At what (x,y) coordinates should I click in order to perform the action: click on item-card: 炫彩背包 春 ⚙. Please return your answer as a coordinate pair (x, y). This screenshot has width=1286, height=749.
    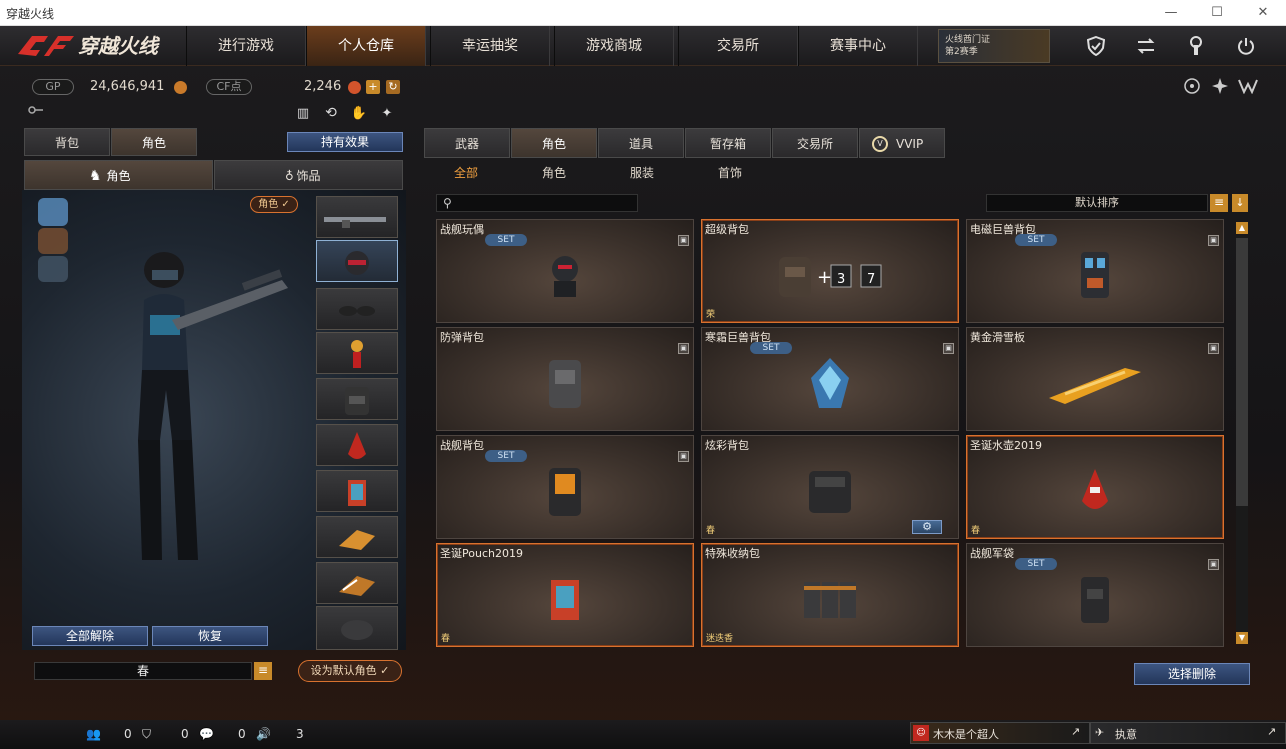
    Looking at the image, I should click on (830, 487).